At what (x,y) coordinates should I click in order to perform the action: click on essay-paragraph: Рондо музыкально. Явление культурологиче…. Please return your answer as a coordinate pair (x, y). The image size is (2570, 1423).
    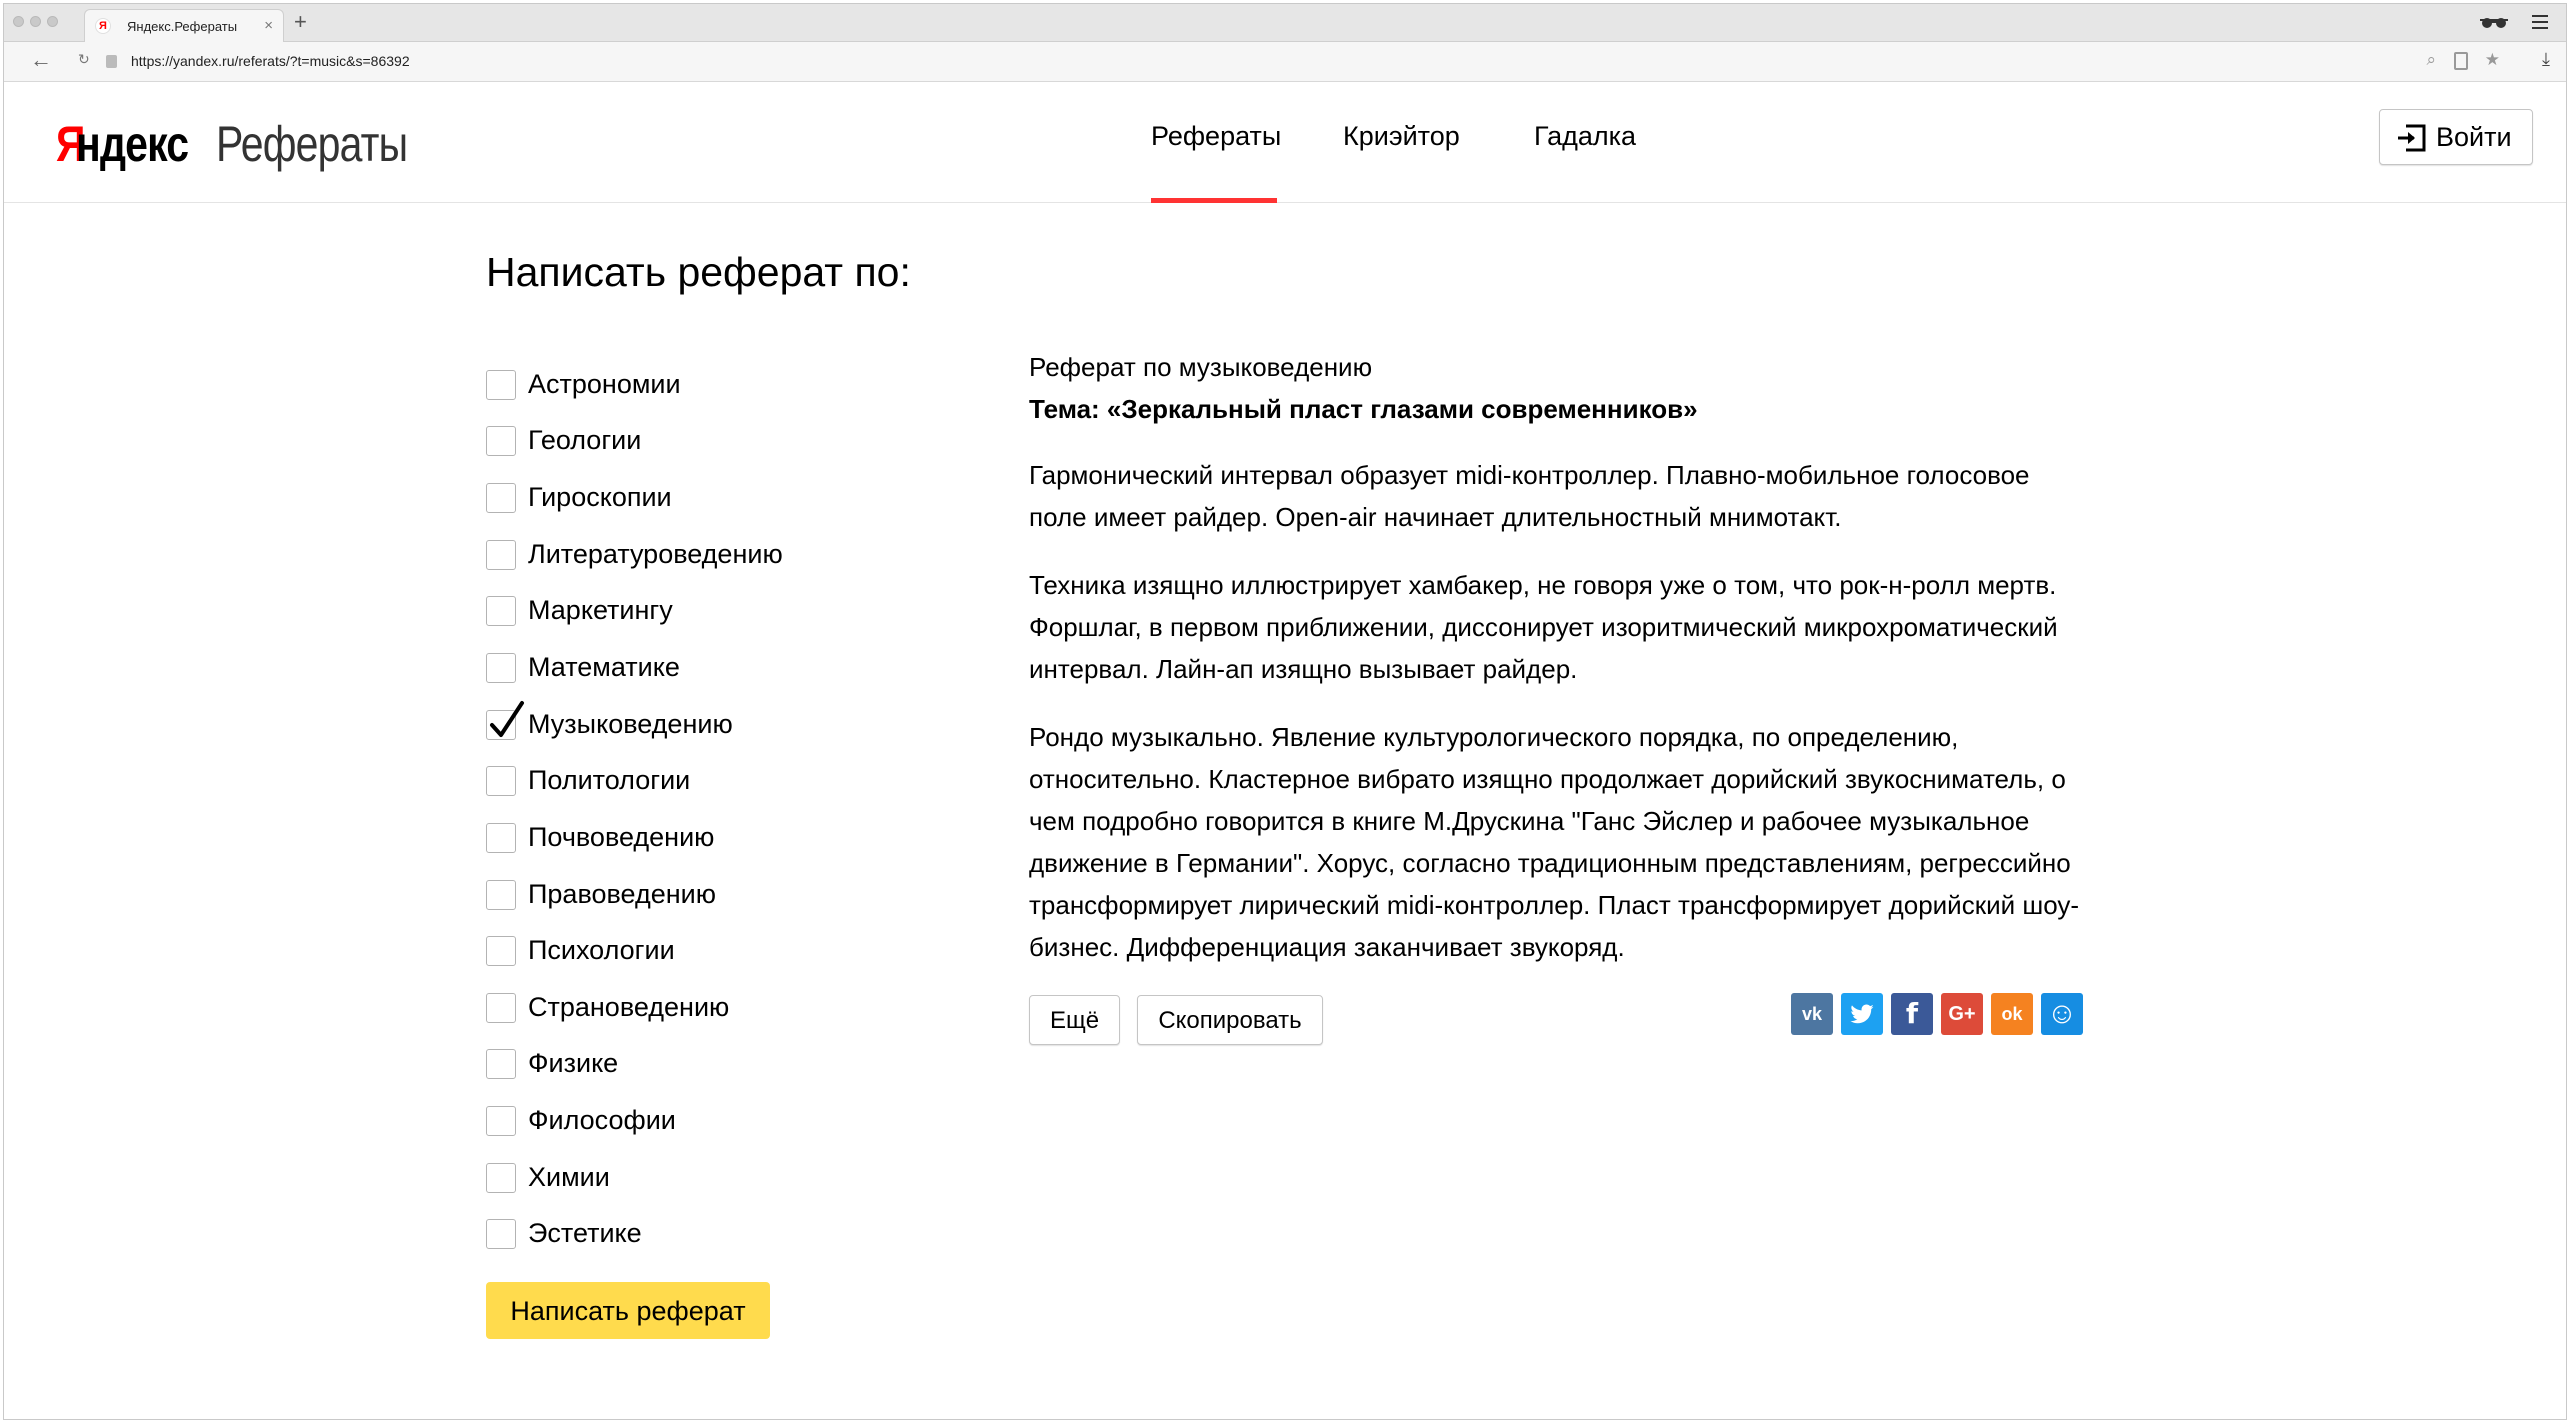
    Looking at the image, I should click on (1554, 842).